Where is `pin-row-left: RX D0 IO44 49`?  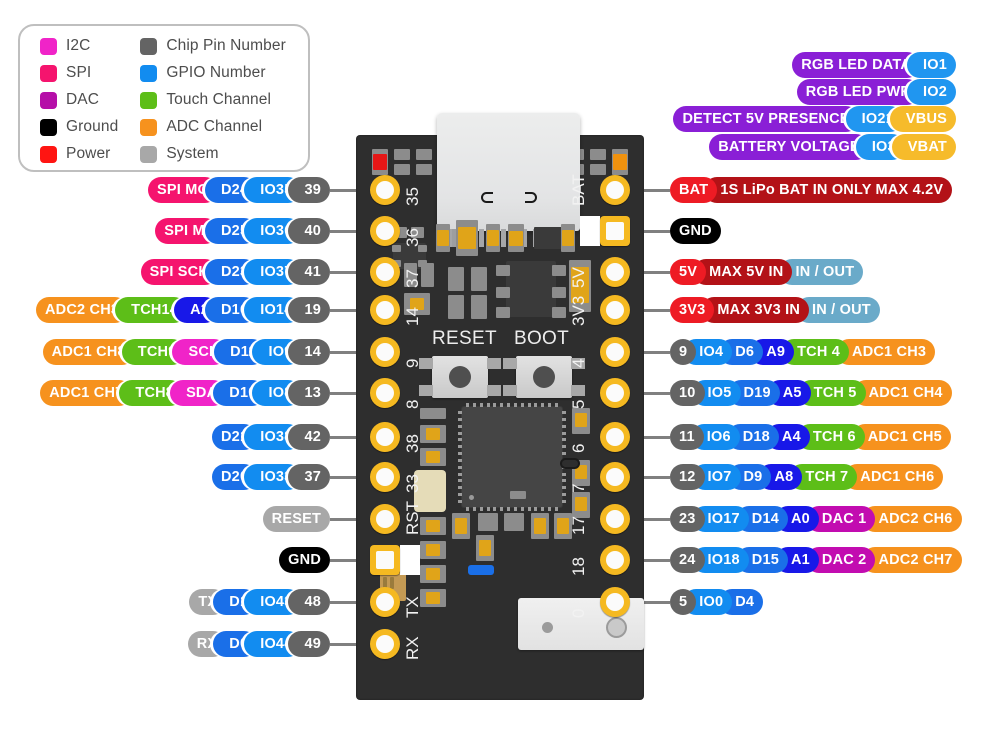
pin-row-left: RX D0 IO44 49 is located at coordinates (271, 644).